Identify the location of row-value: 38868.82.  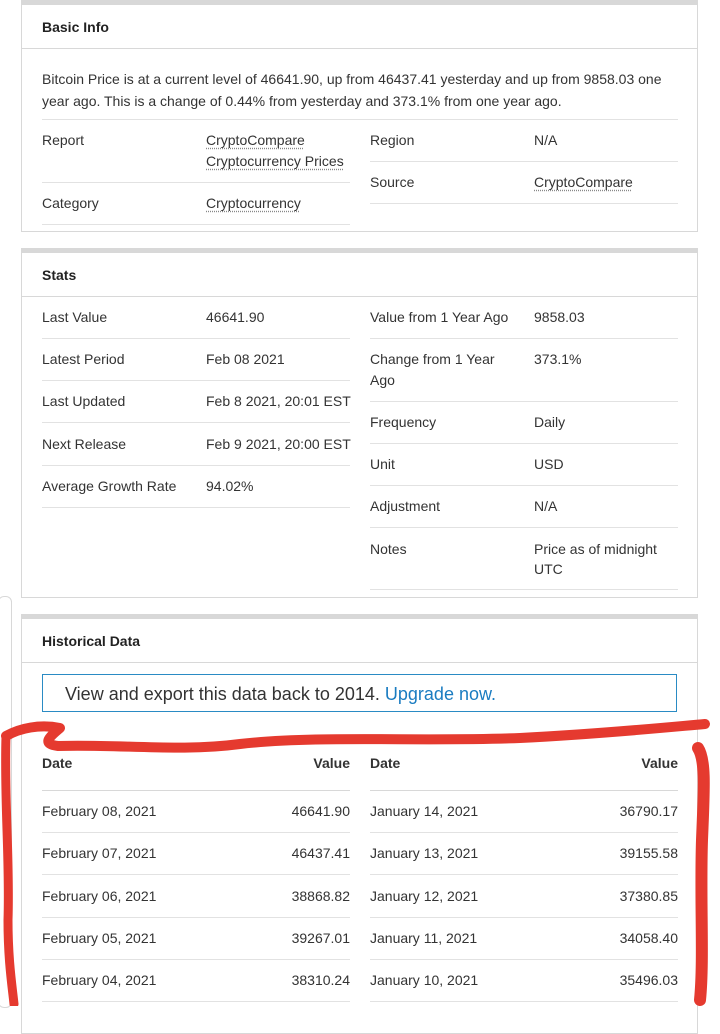
(320, 896).